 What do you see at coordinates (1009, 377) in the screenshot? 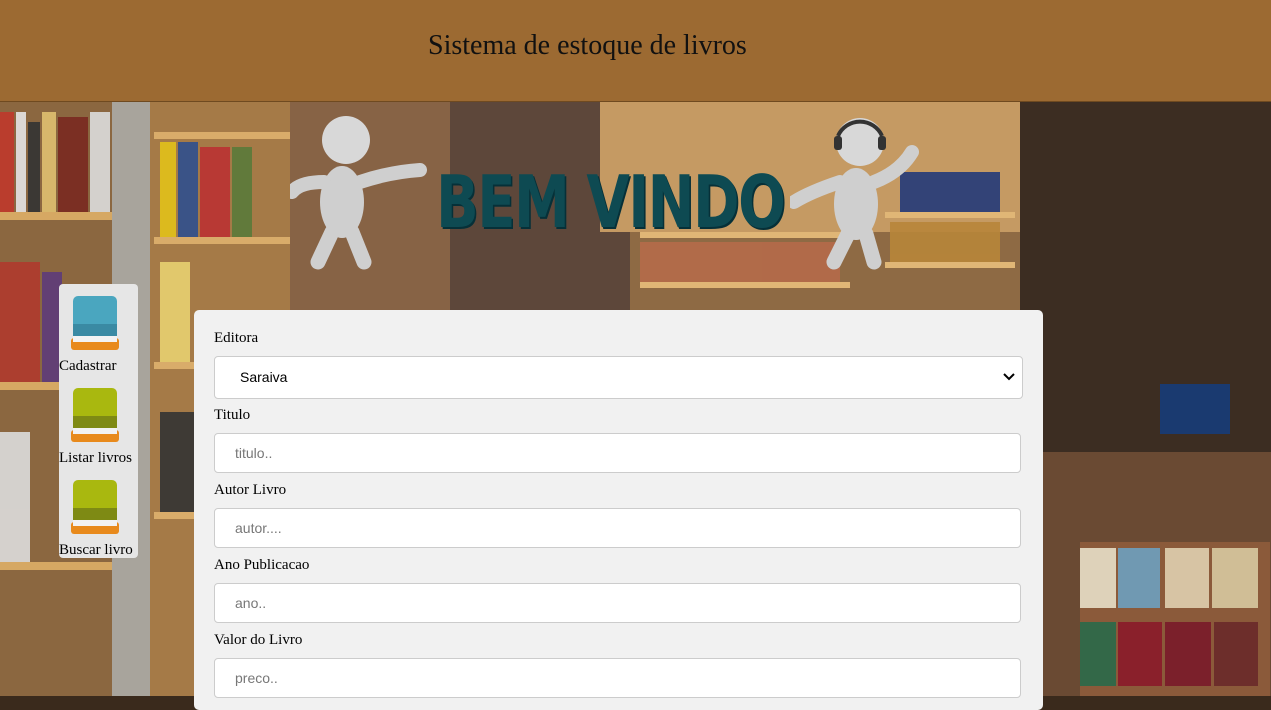
I see `chevron-down-icon` at bounding box center [1009, 377].